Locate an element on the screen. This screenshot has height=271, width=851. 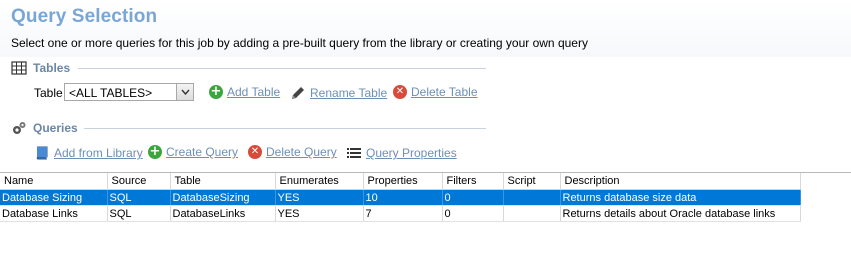
delete-query-button: ✕ Delete Query is located at coordinates (292, 152).